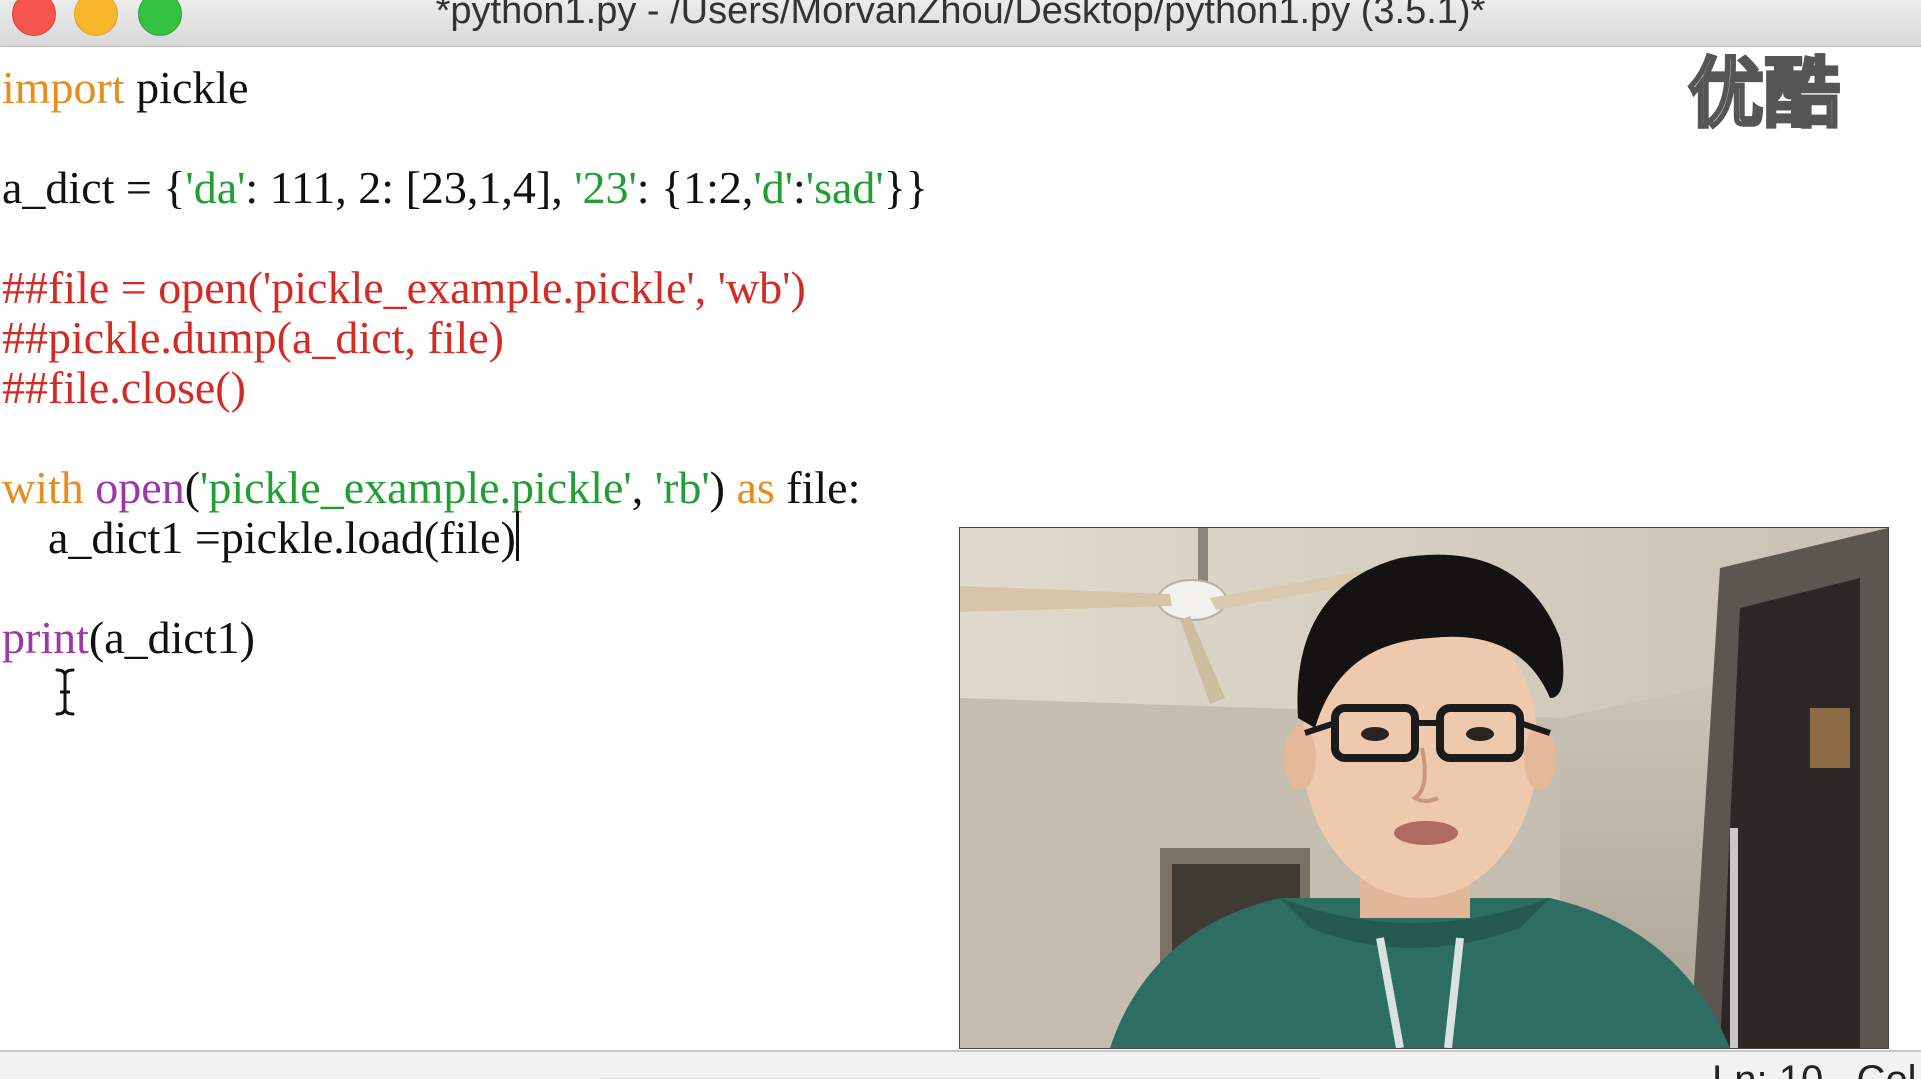  What do you see at coordinates (517, 536) in the screenshot?
I see `text-caret` at bounding box center [517, 536].